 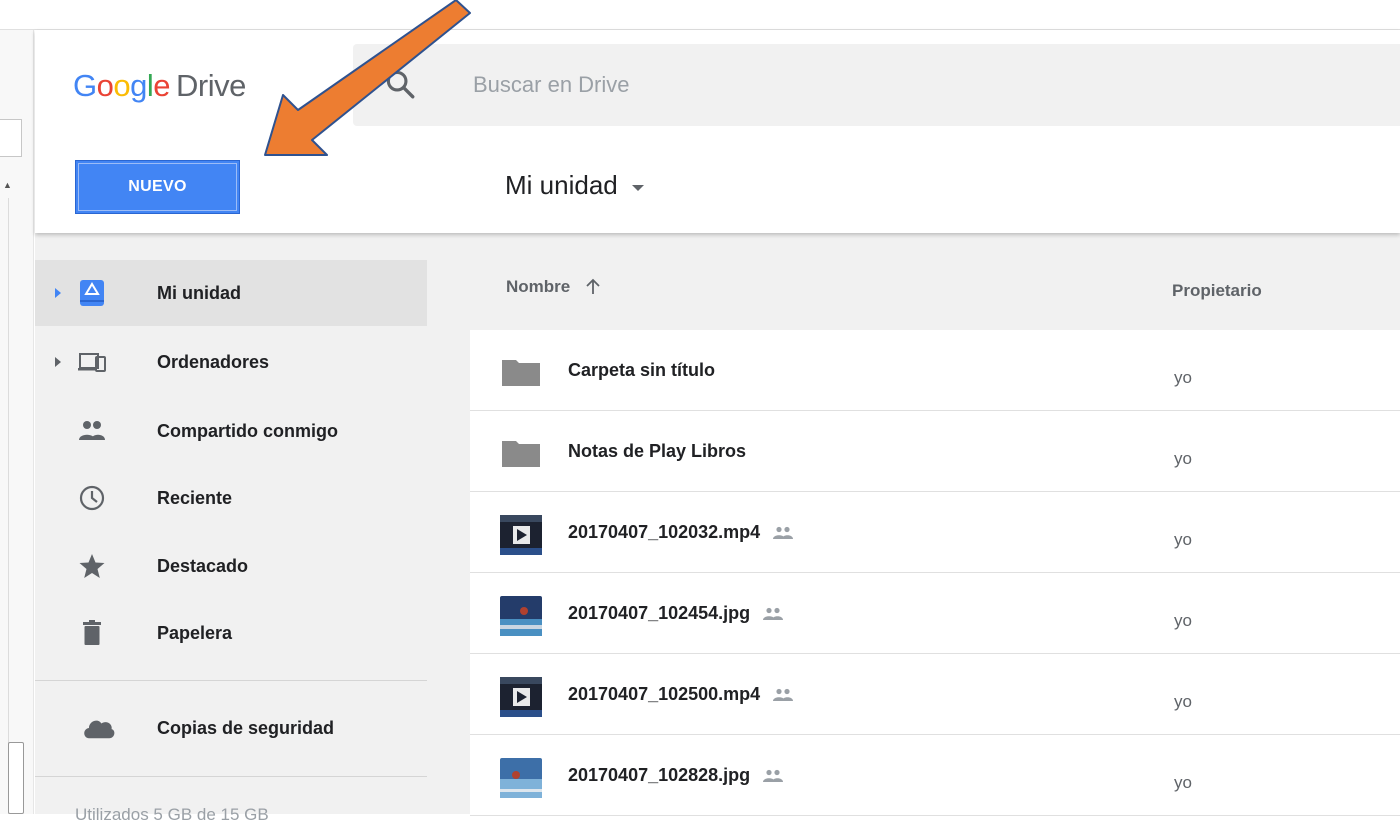 What do you see at coordinates (934, 281) in the screenshot?
I see `column-headers: Nombre Propietario` at bounding box center [934, 281].